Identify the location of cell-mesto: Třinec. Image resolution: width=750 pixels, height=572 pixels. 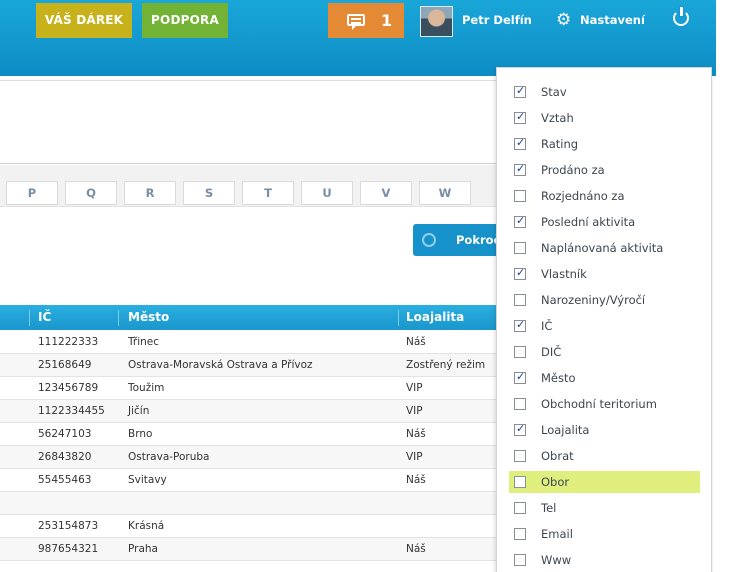
(143, 342).